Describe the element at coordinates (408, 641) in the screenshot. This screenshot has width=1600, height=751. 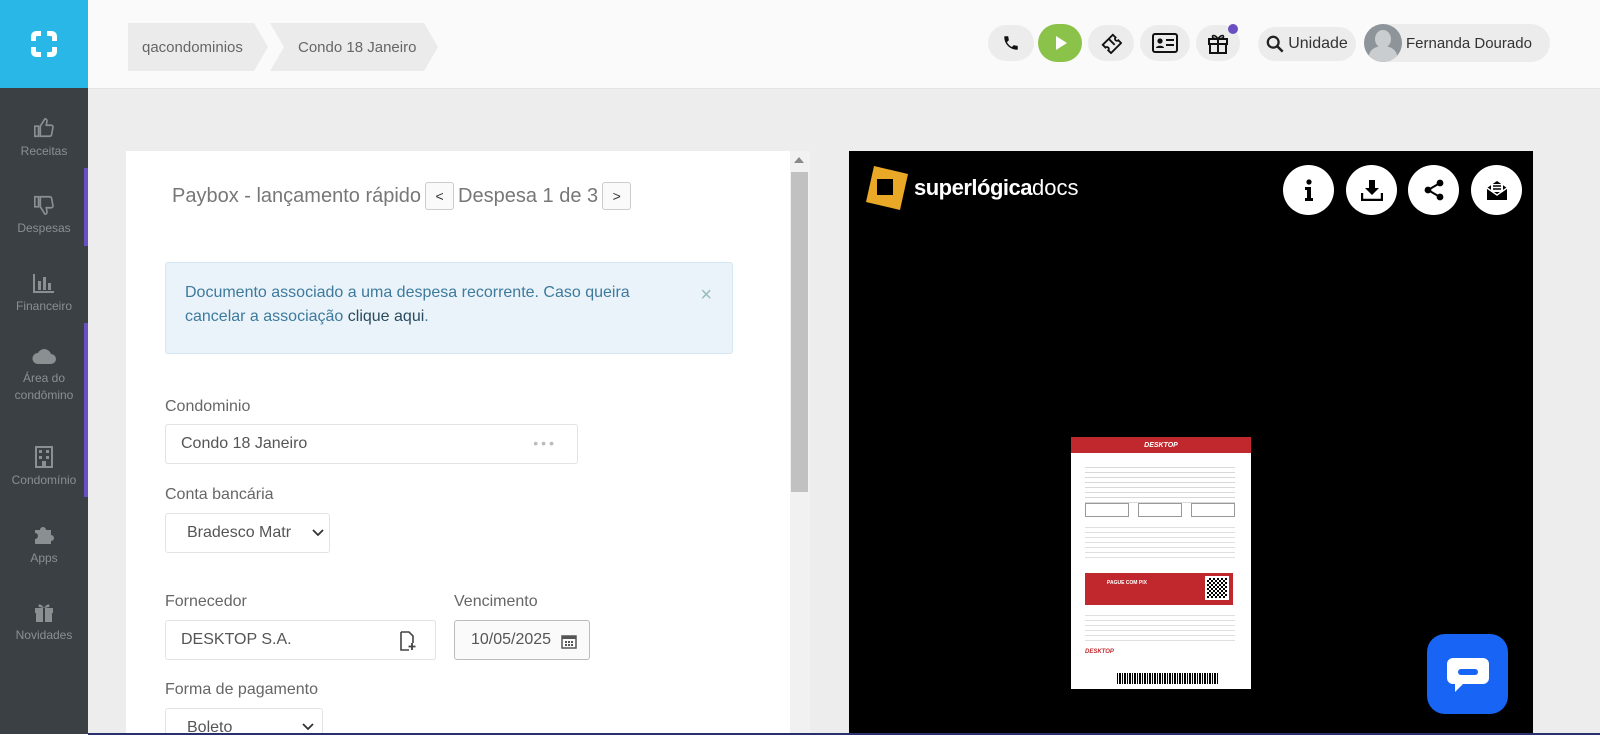
I see `add-file-icon` at that location.